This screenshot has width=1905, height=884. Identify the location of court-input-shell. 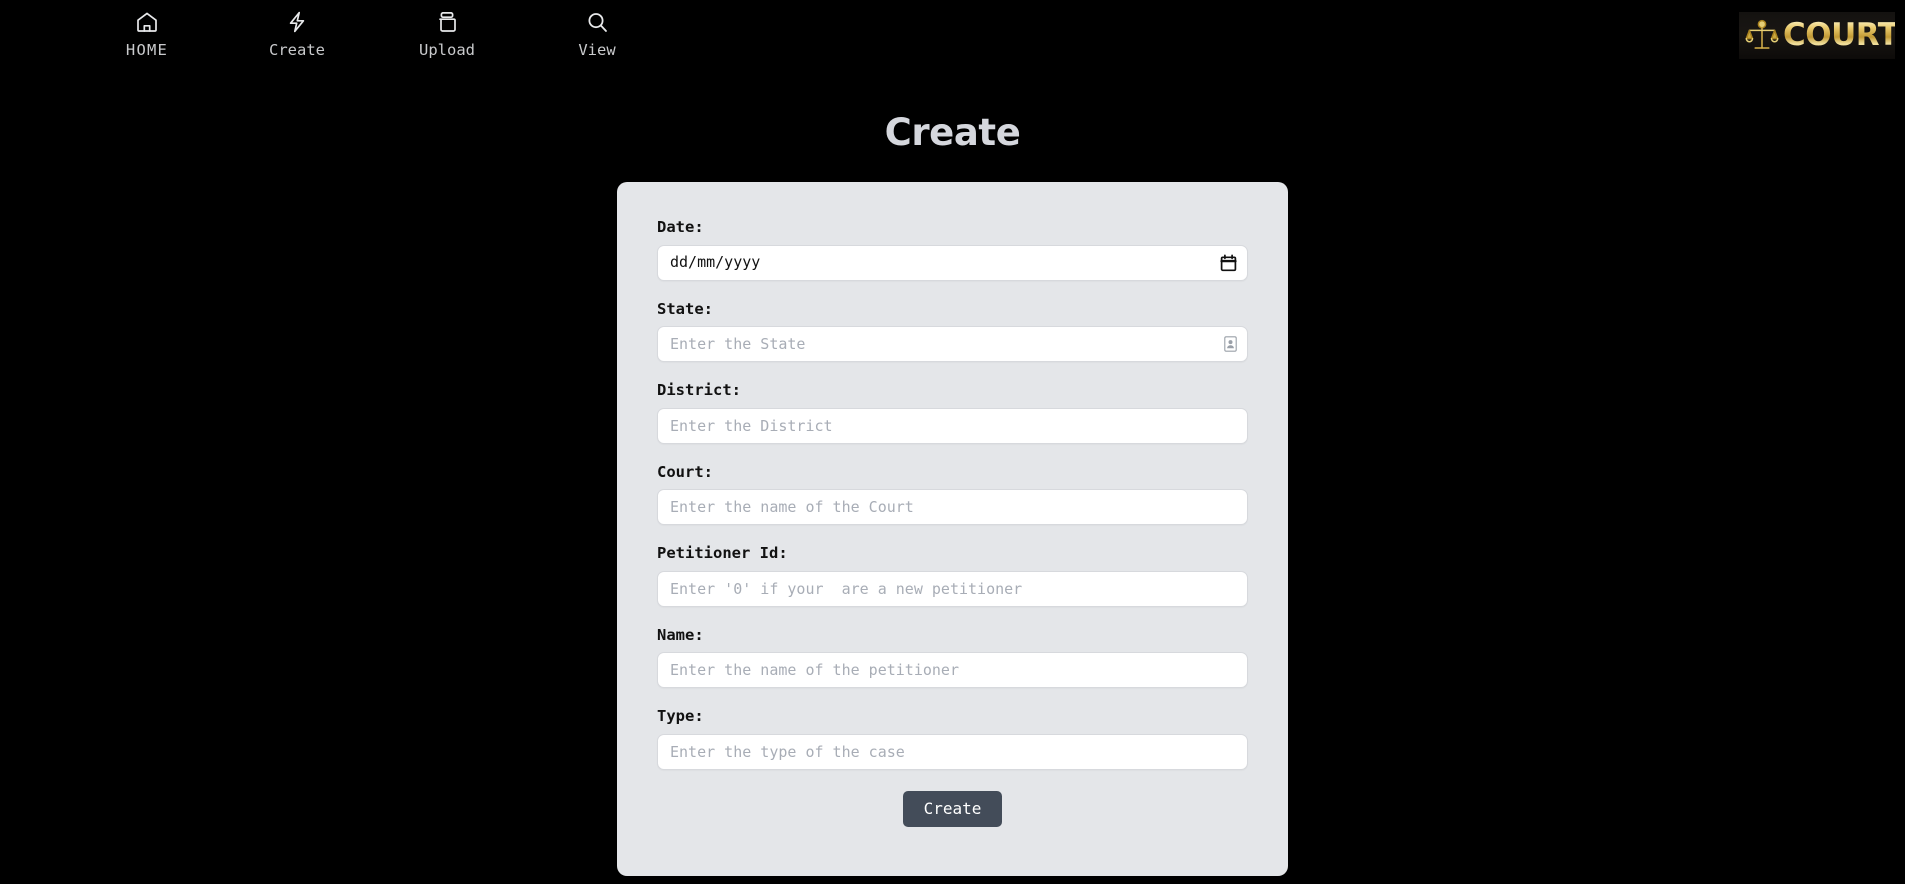
(952, 507).